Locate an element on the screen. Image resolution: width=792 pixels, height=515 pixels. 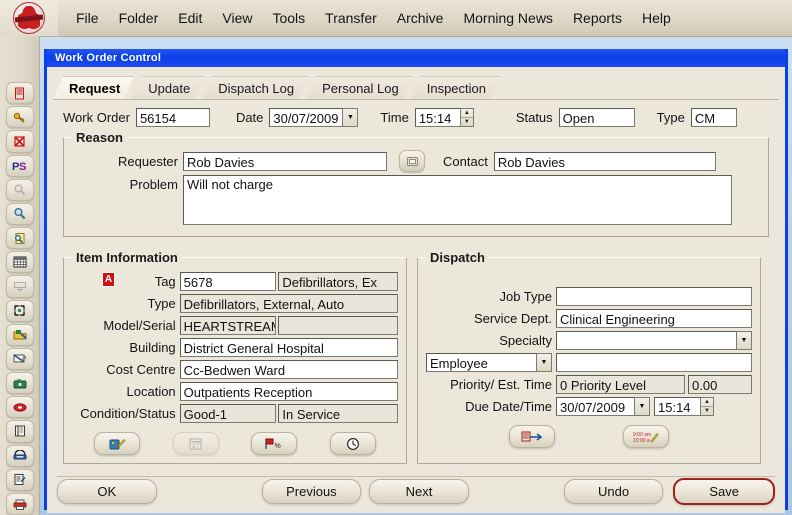
specialty-input is located at coordinates (646, 340).